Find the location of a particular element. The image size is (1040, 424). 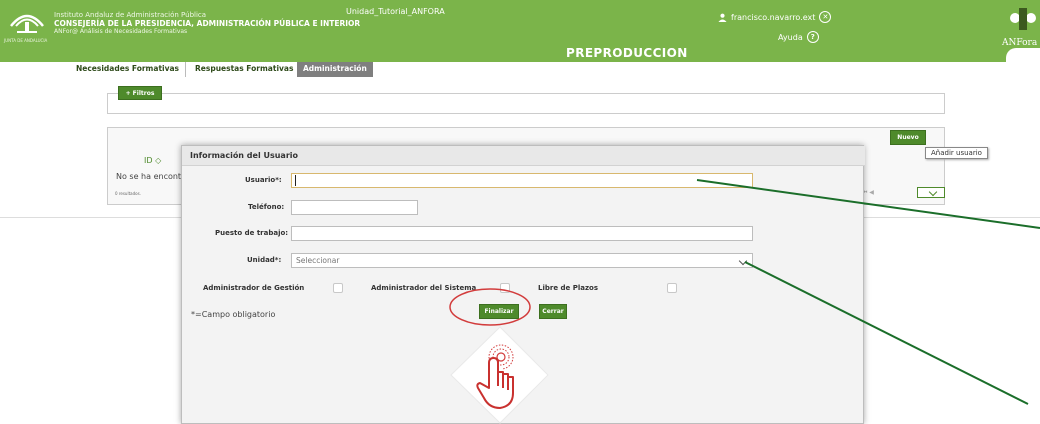

anfora-brand-text: ANFora is located at coordinates (1020, 43).